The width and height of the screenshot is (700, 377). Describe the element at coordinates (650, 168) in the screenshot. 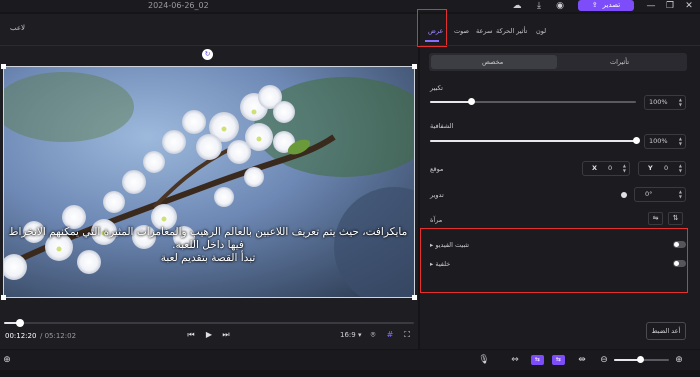

I see `y-axis-label: Y` at that location.